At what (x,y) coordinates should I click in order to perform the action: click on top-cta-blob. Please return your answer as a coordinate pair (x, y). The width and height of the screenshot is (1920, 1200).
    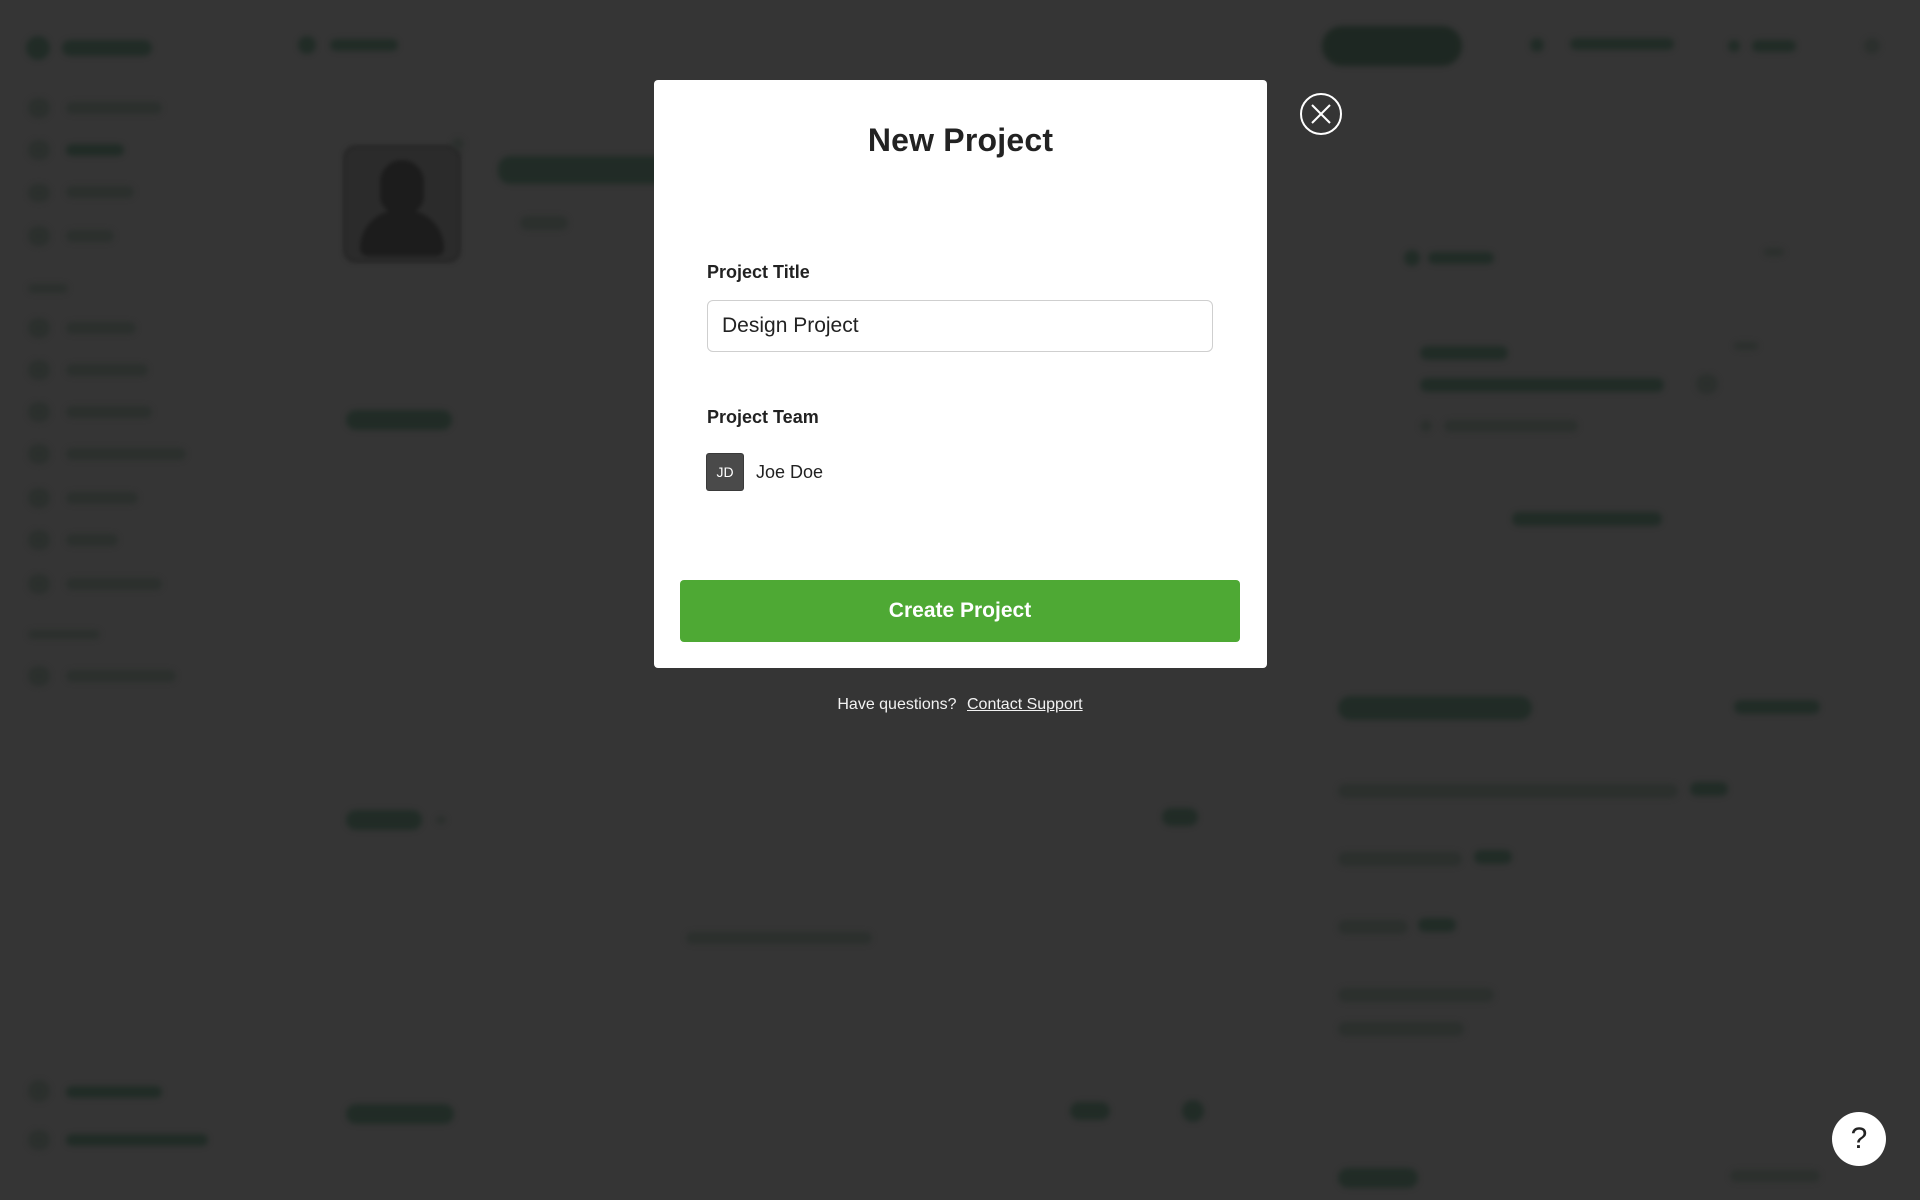
    Looking at the image, I should click on (1392, 46).